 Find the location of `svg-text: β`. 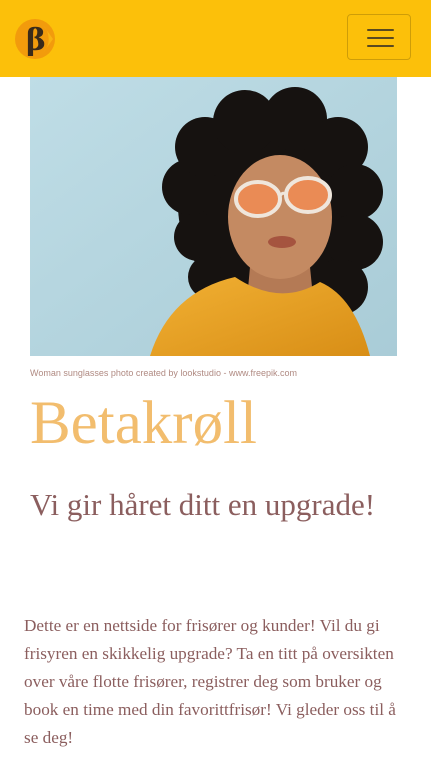

svg-text: β is located at coordinates (36, 40).